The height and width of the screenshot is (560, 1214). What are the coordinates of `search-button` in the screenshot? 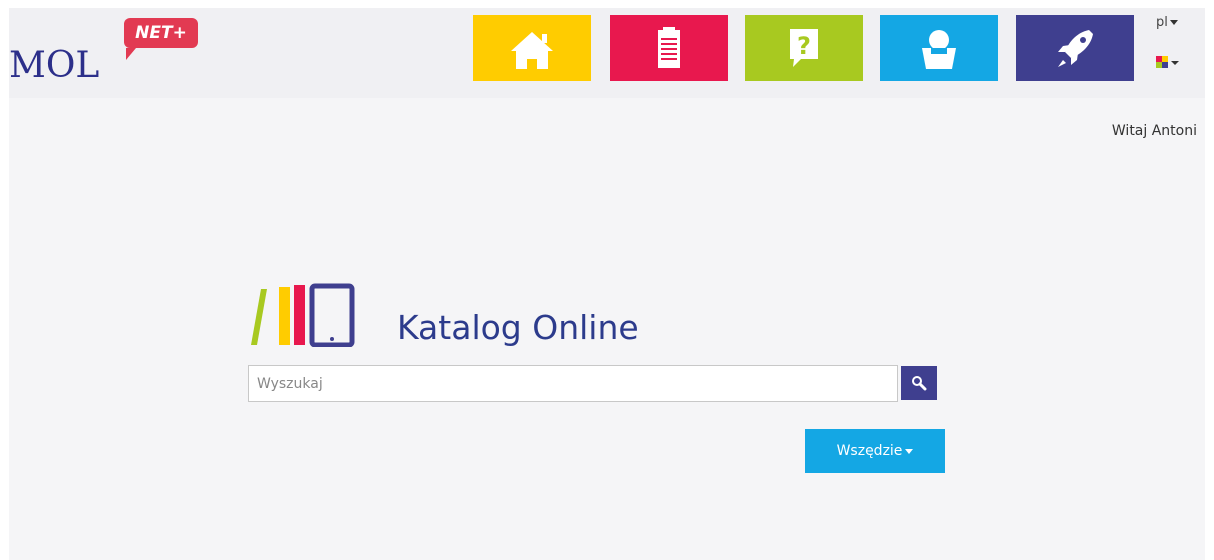 It's located at (919, 383).